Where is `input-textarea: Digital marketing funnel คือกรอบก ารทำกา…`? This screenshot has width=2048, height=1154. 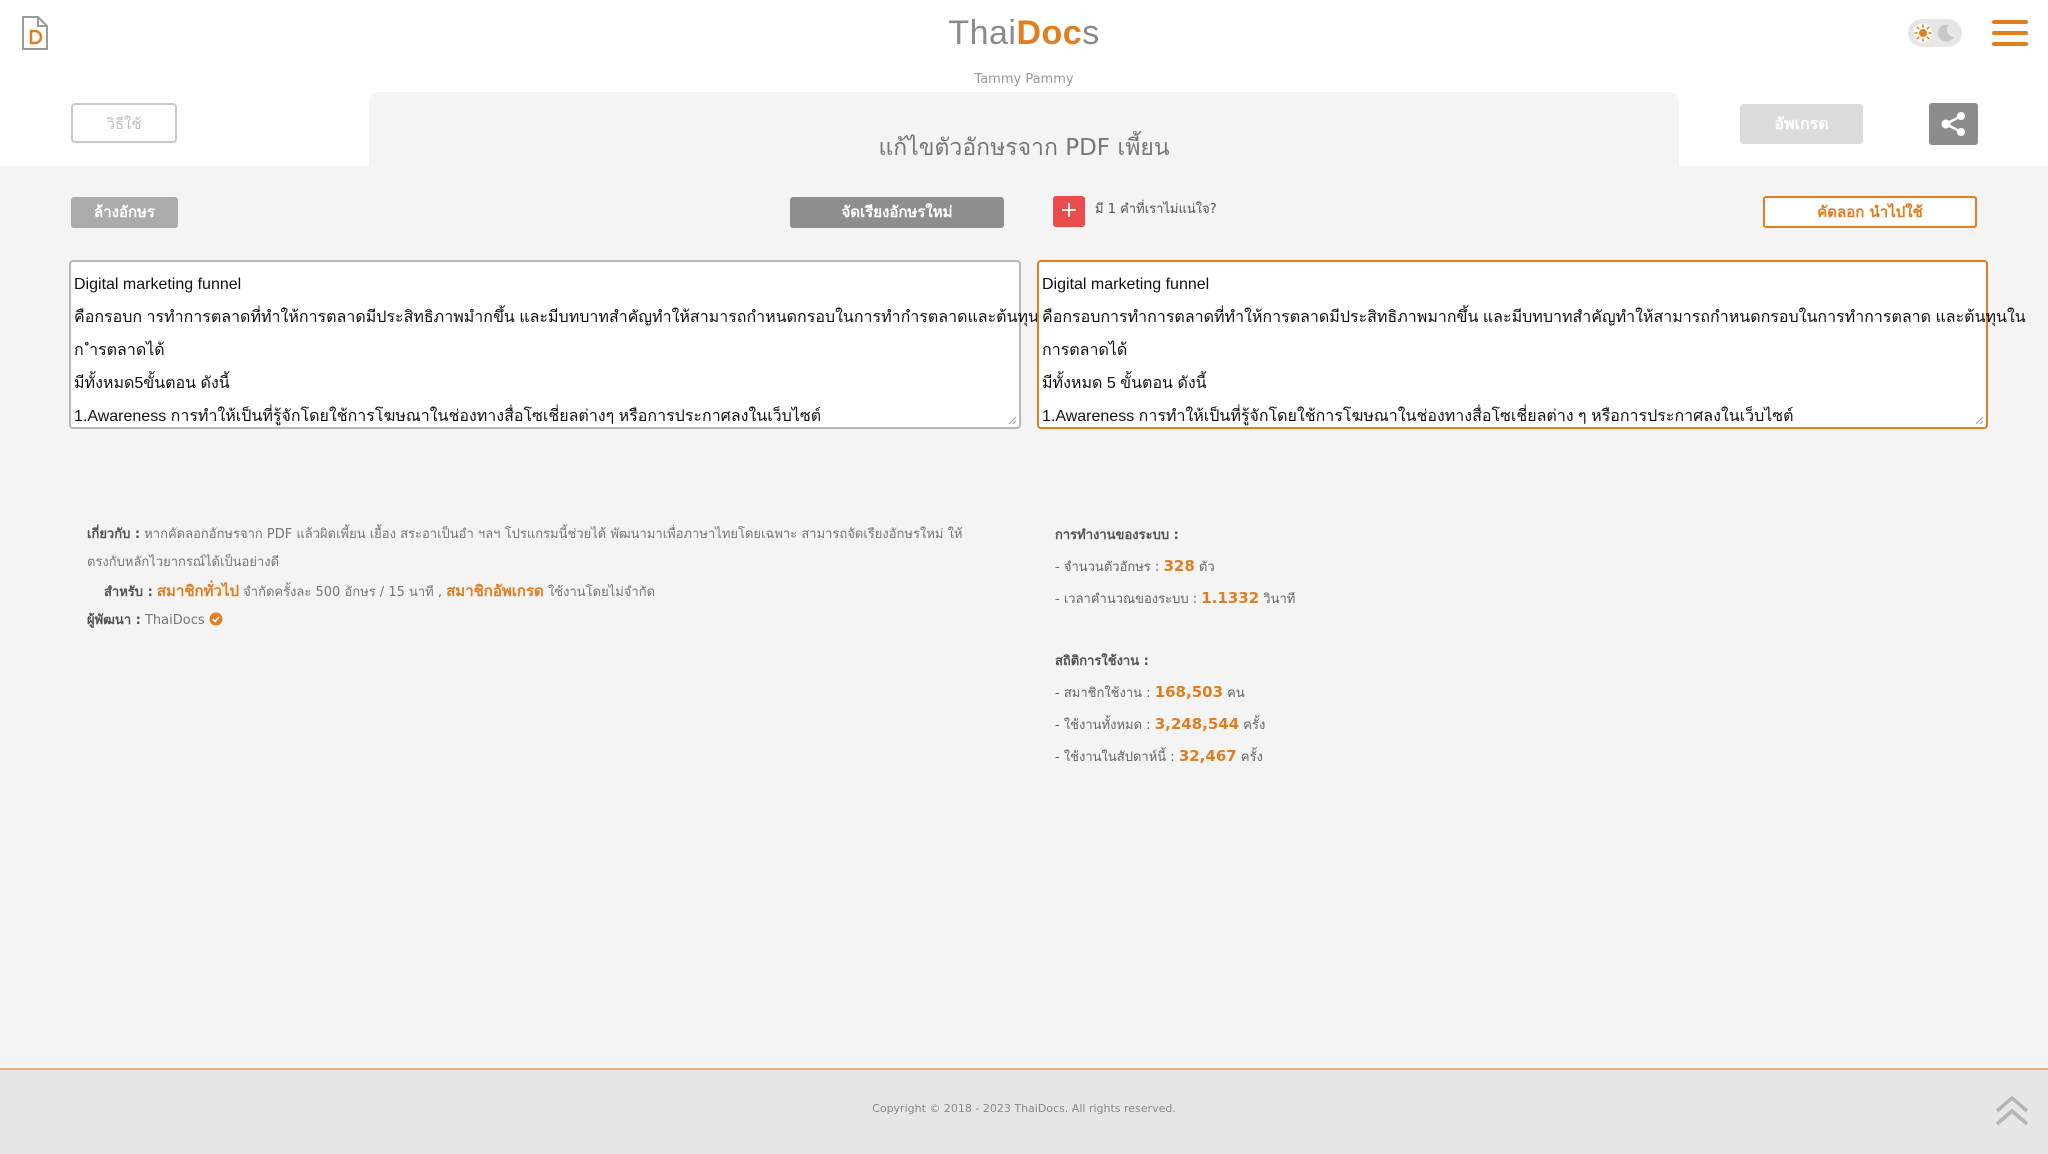
input-textarea: Digital marketing funnel คือกรอบก ารทำกา… is located at coordinates (563, 344).